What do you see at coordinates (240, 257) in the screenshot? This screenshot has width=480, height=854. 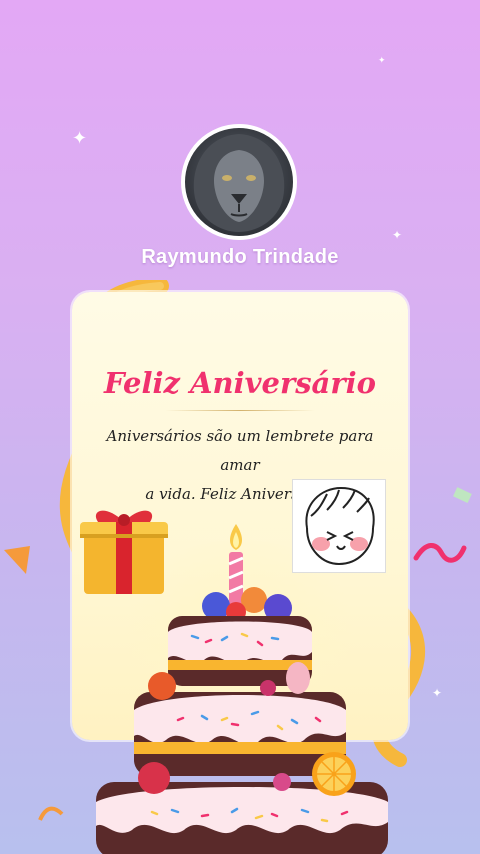 I see `profile-name: Raymundo Trindade` at bounding box center [240, 257].